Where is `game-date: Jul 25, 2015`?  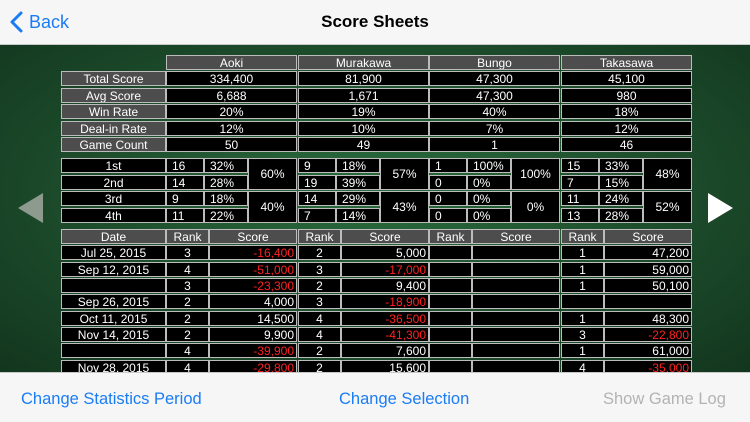
game-date: Jul 25, 2015 is located at coordinates (113, 252).